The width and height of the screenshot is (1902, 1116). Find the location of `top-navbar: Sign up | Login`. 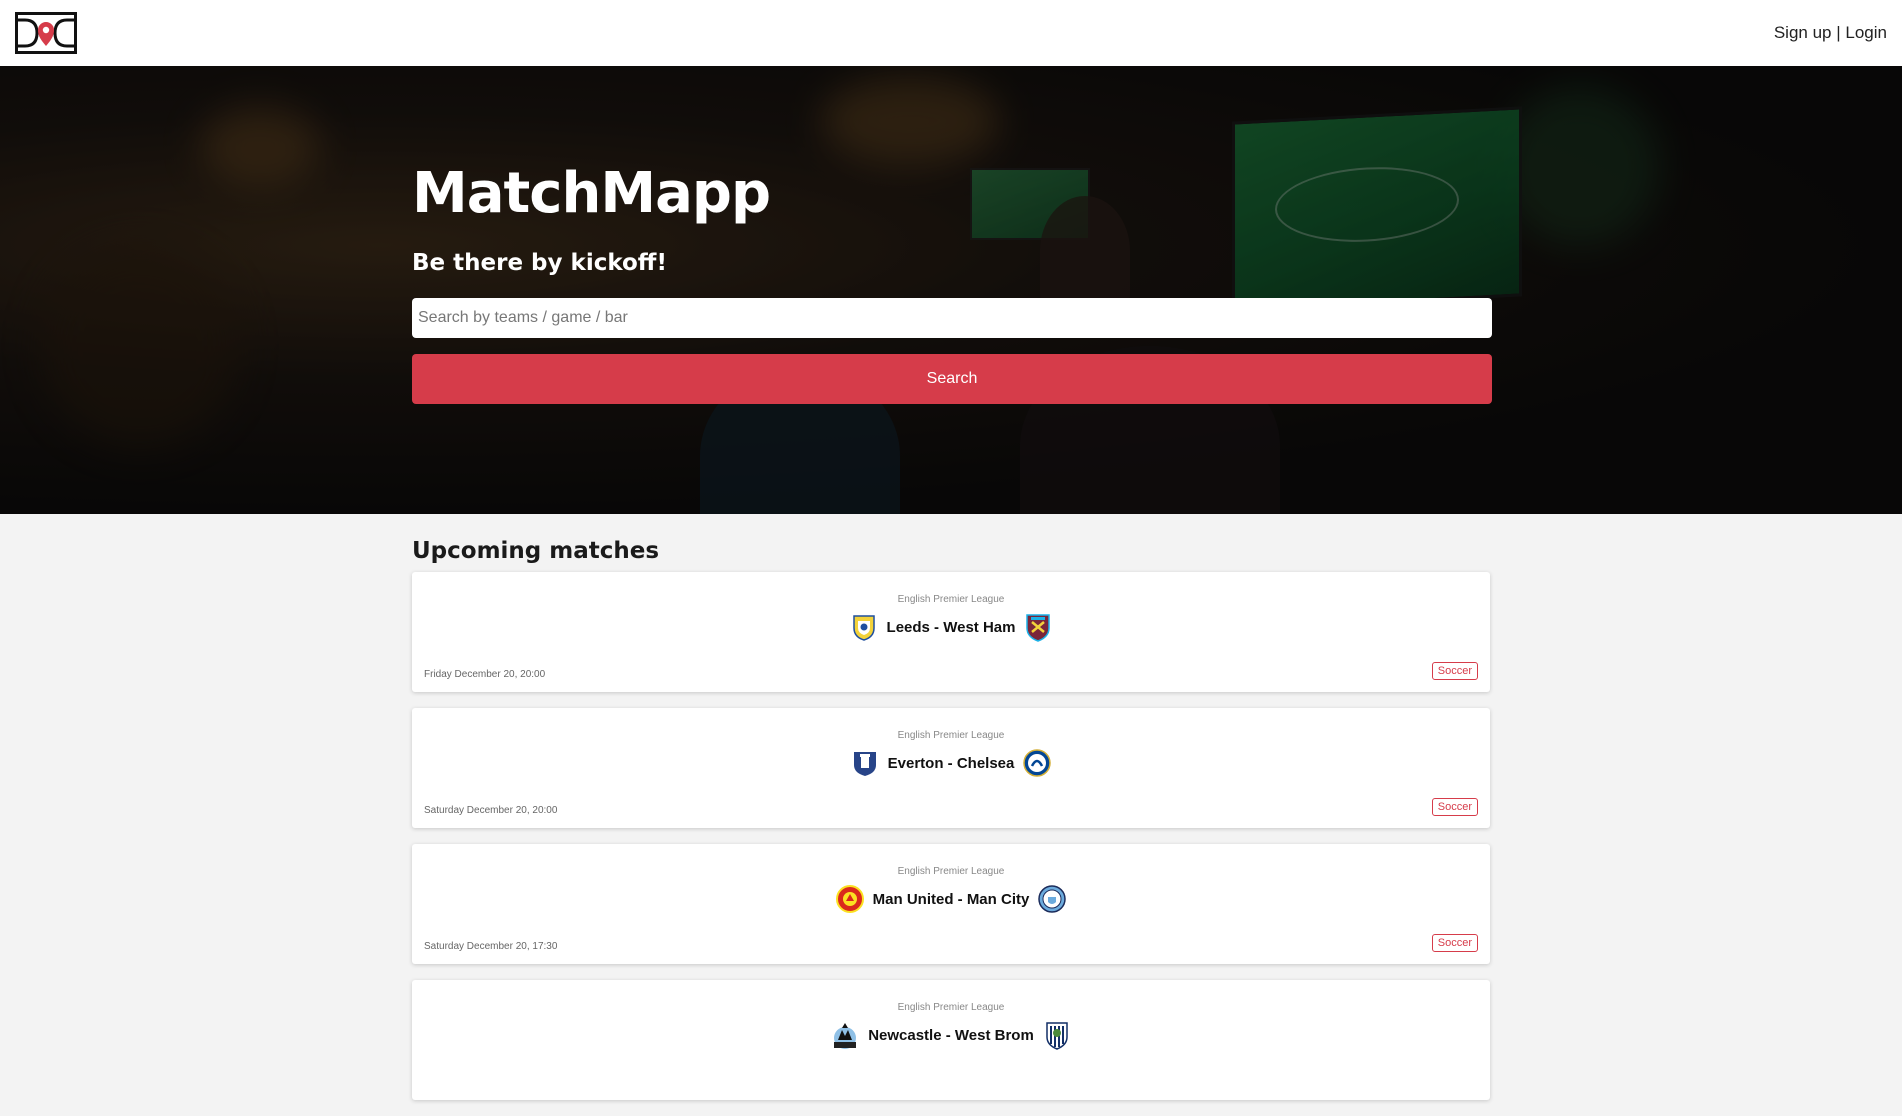

top-navbar: Sign up | Login is located at coordinates (951, 33).